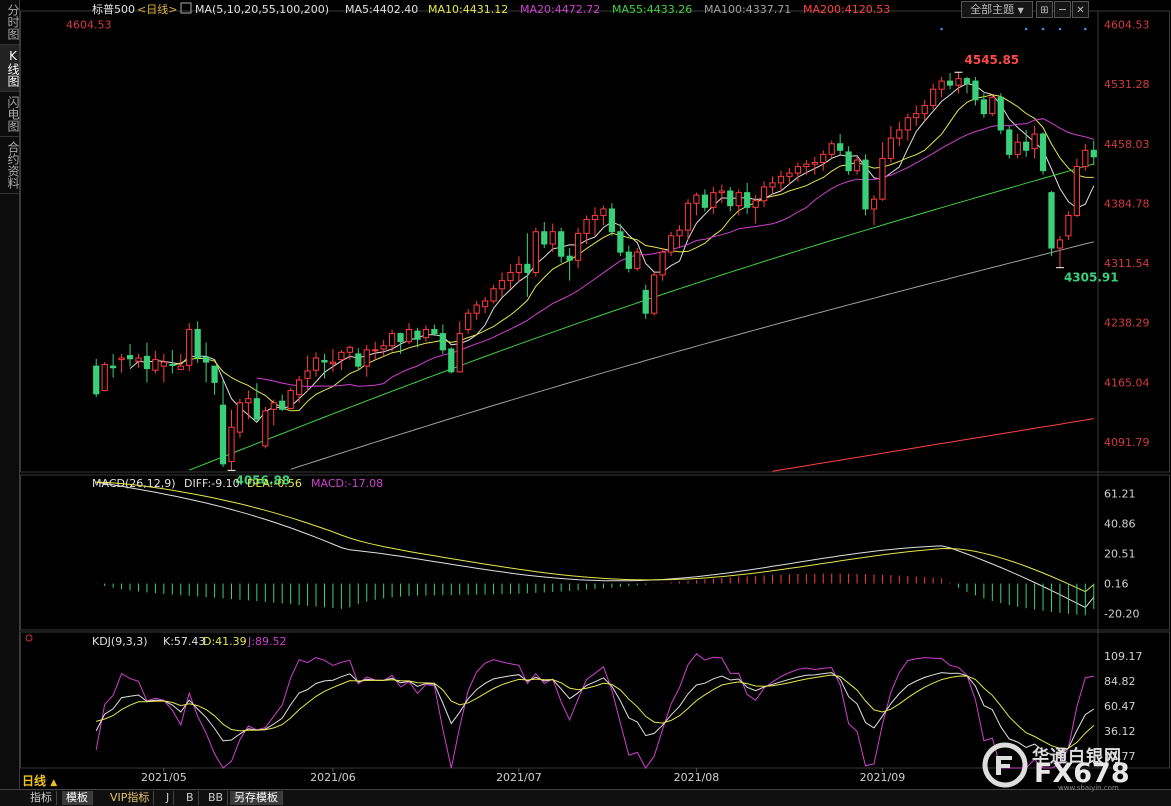  Describe the element at coordinates (381, 9) in the screenshot. I see `header-ma-value-0: MA5:4402.40` at that location.